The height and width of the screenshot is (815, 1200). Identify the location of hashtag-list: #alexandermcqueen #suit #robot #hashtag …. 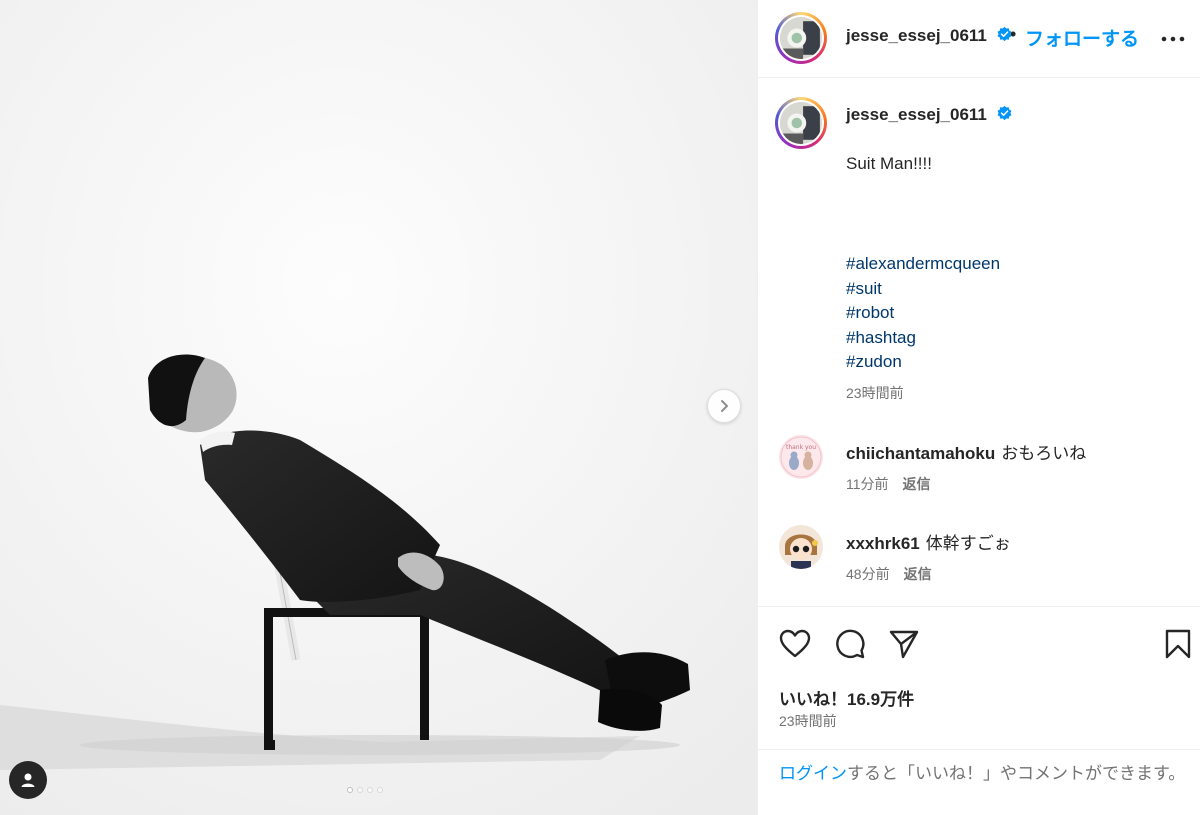
(923, 313).